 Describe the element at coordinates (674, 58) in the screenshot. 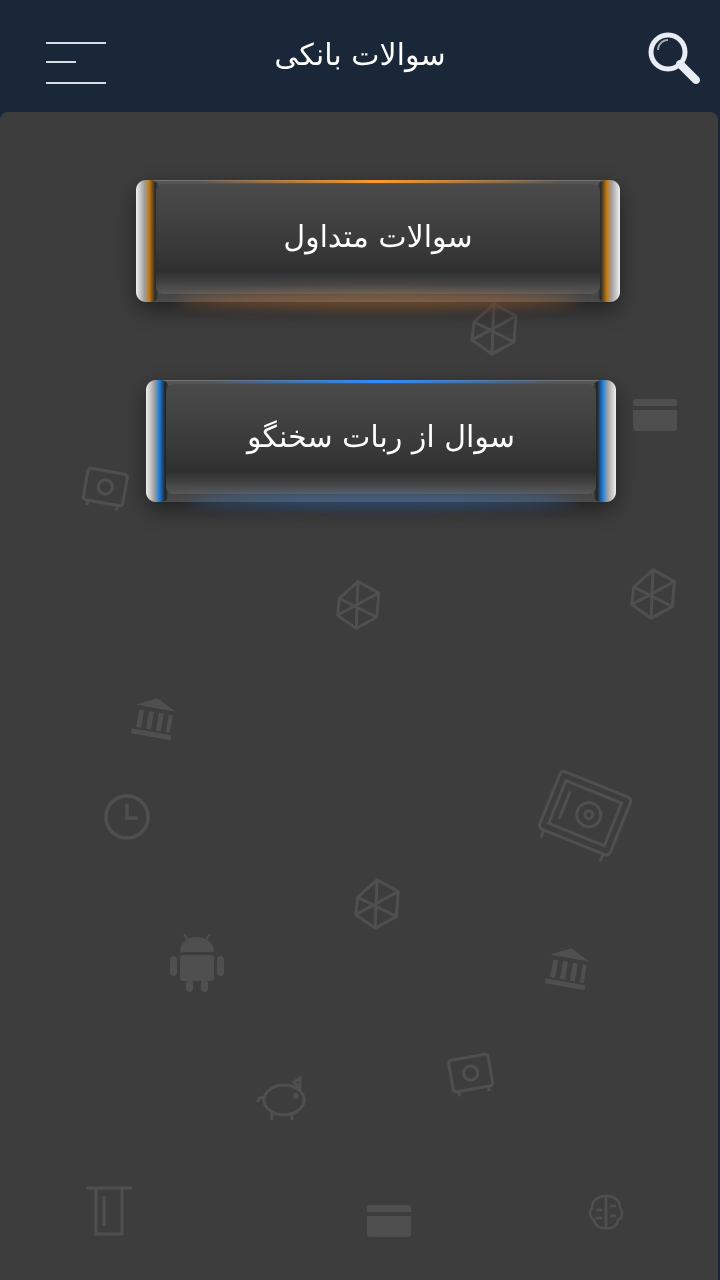

I see `search-icon` at that location.